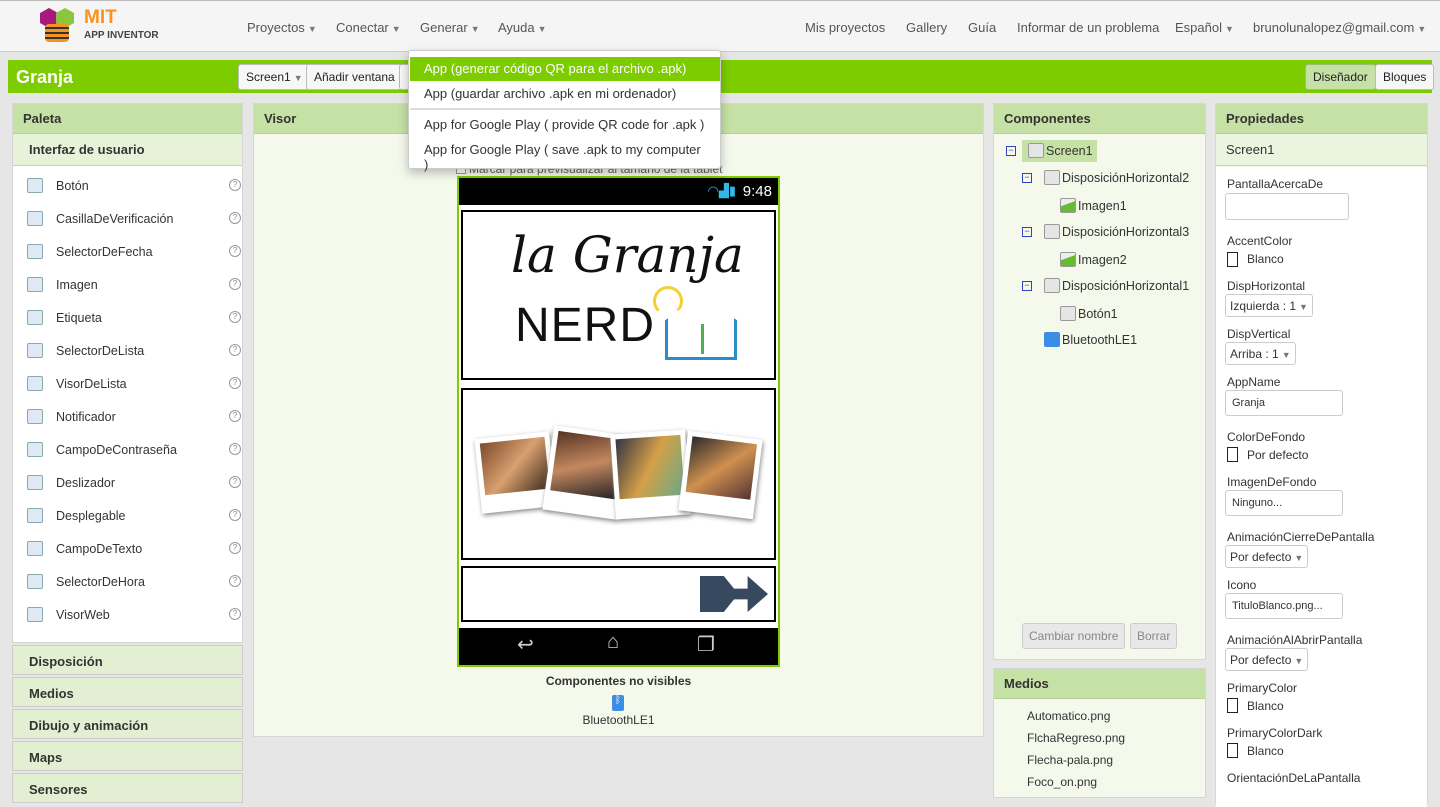  What do you see at coordinates (134, 484) in the screenshot?
I see `palette-item: Deslizador?` at bounding box center [134, 484].